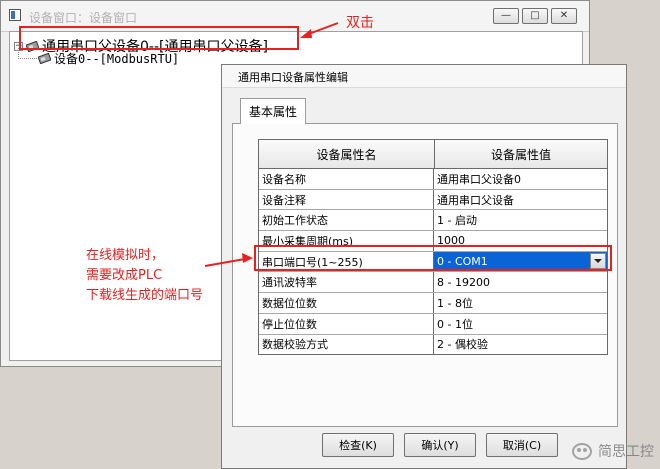 The height and width of the screenshot is (469, 660). Describe the element at coordinates (626, 452) in the screenshot. I see `watermark-text: 简思工控` at that location.